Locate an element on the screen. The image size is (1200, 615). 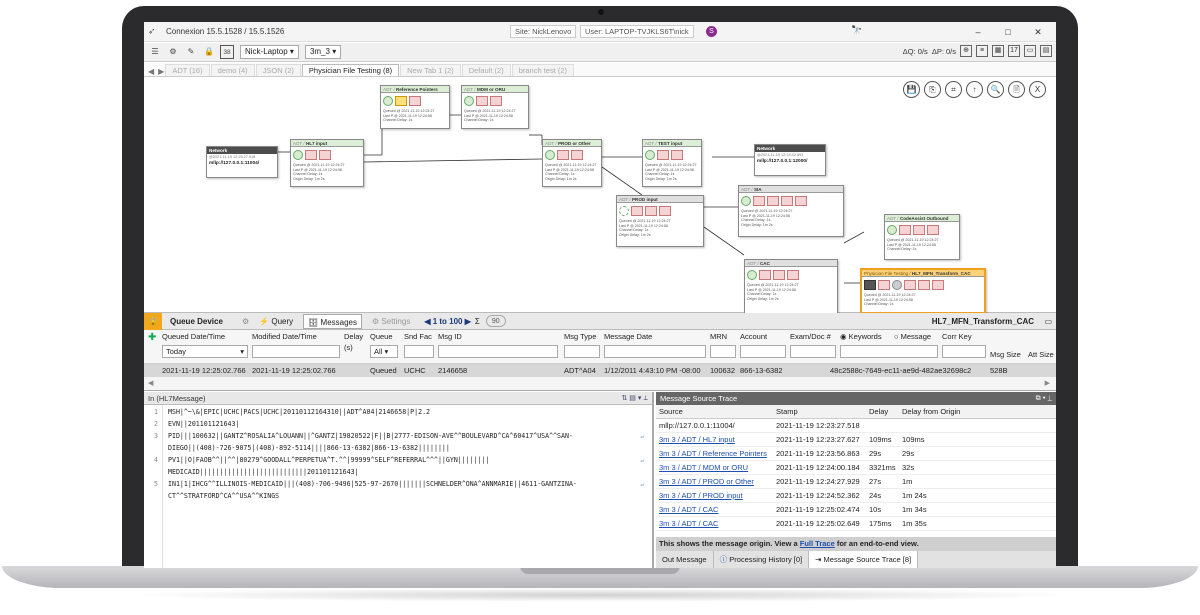
cell-source-link: 3m 3 / ADT / MDM or ORU is located at coordinates (703, 467).